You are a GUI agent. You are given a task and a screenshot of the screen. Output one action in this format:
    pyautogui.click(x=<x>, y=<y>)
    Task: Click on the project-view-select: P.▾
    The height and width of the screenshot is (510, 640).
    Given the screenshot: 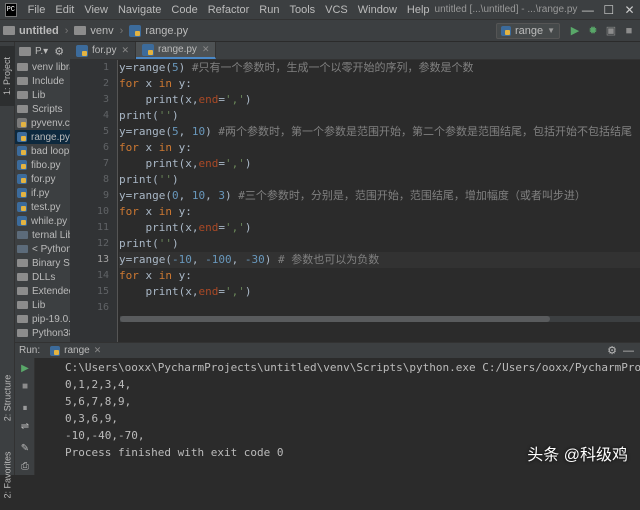 What is the action you would take?
    pyautogui.click(x=41, y=51)
    